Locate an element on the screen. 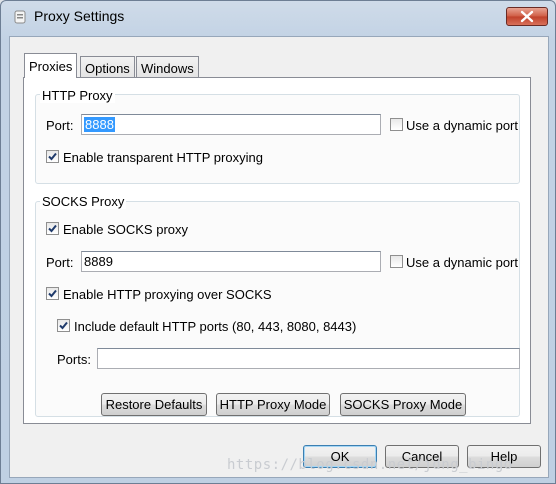 This screenshot has width=556, height=484. close-icon is located at coordinates (527, 16).